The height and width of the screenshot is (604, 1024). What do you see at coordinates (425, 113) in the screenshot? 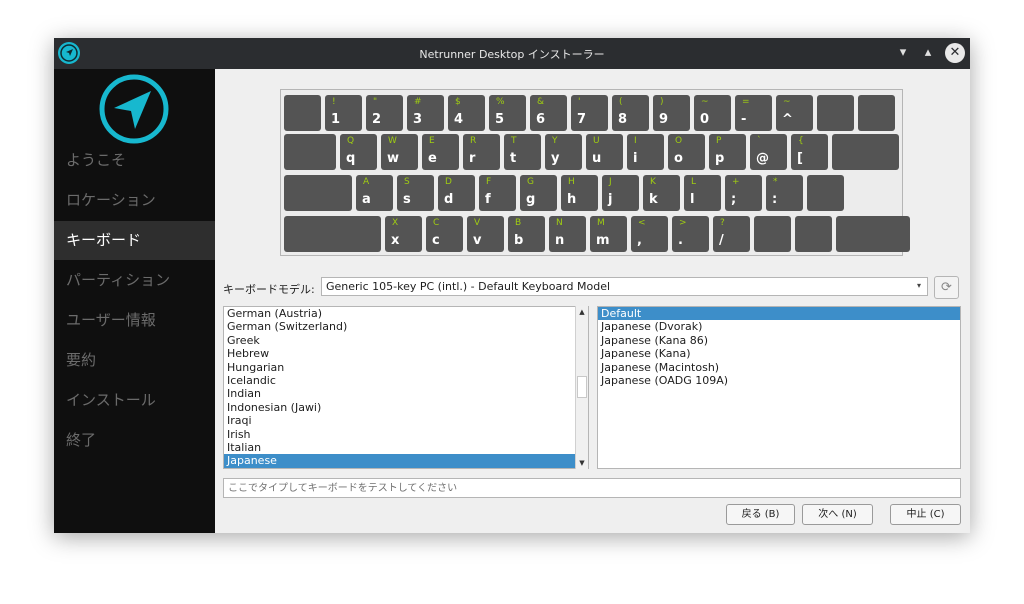
I see `keyboard-key: #3` at bounding box center [425, 113].